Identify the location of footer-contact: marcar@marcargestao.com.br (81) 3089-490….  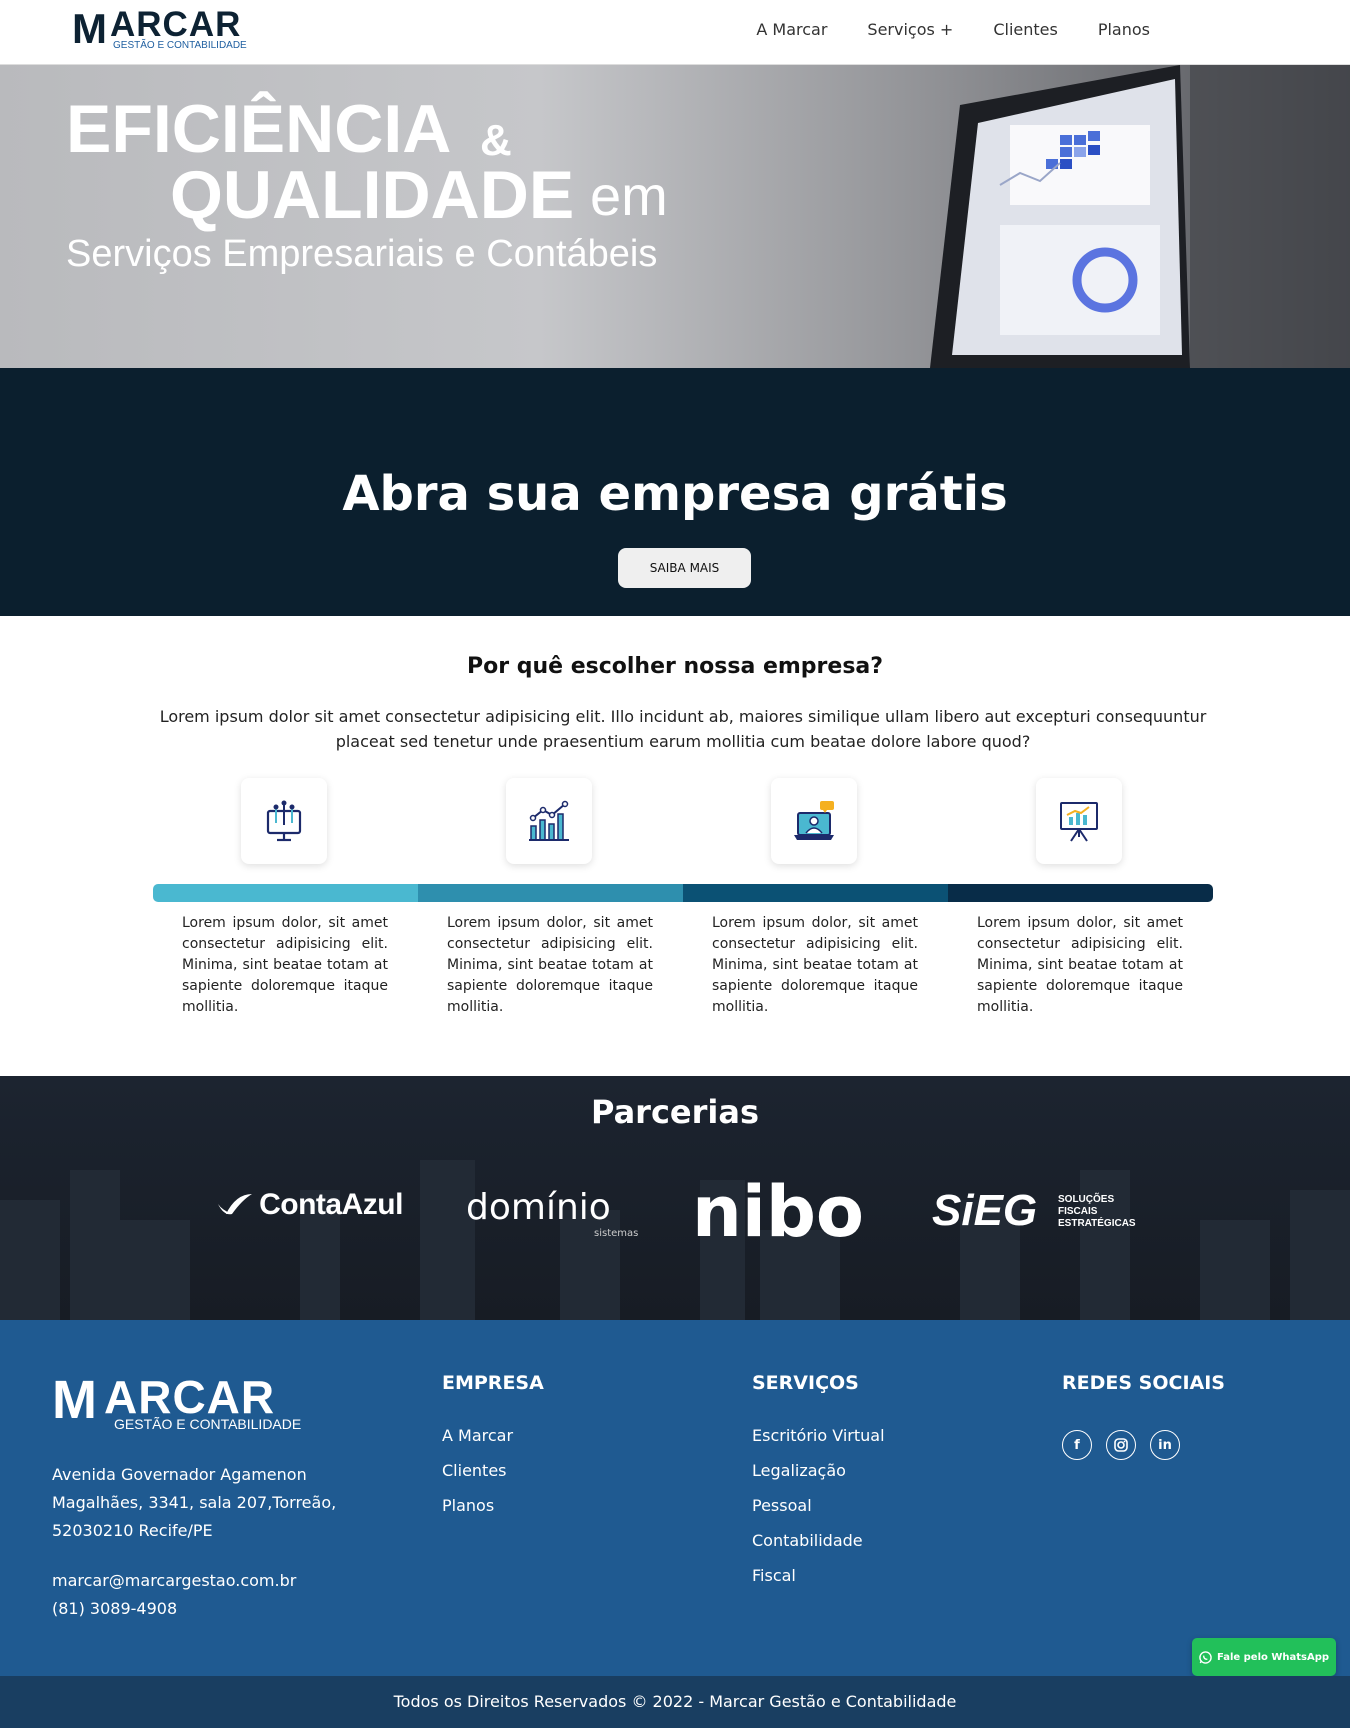
(174, 1595).